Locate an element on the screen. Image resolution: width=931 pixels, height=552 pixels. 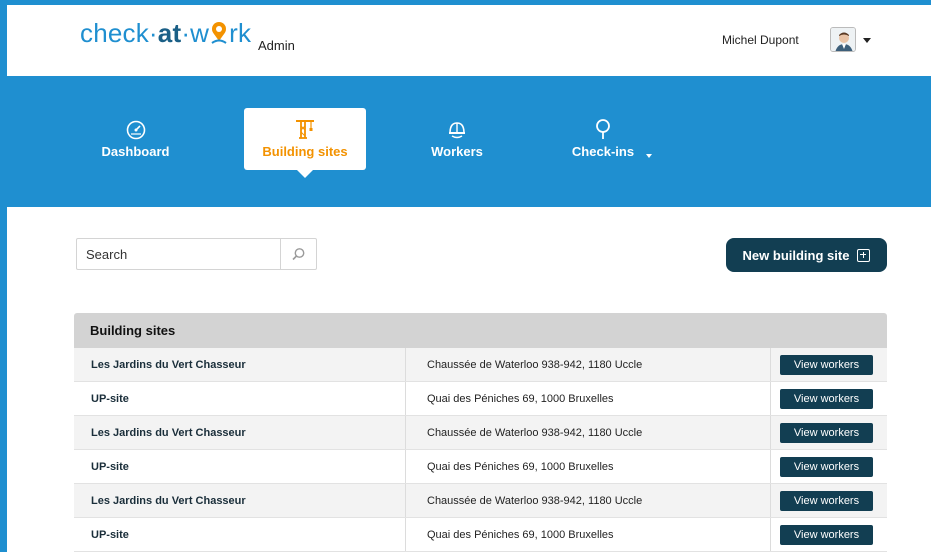
user-avatar-icon is located at coordinates (843, 39).